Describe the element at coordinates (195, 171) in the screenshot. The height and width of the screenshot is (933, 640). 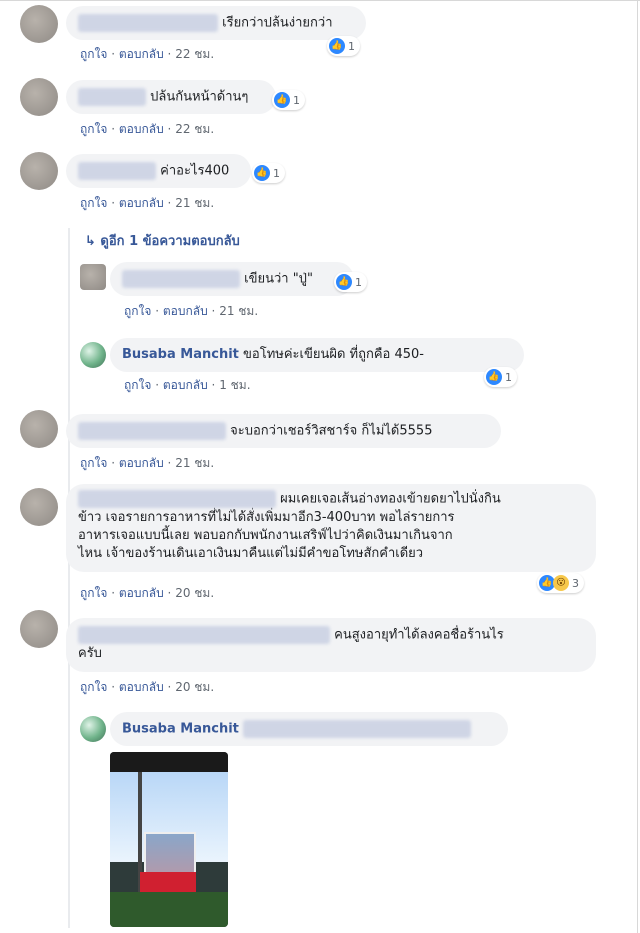
I see `comment-text: ค่าอะไร400` at that location.